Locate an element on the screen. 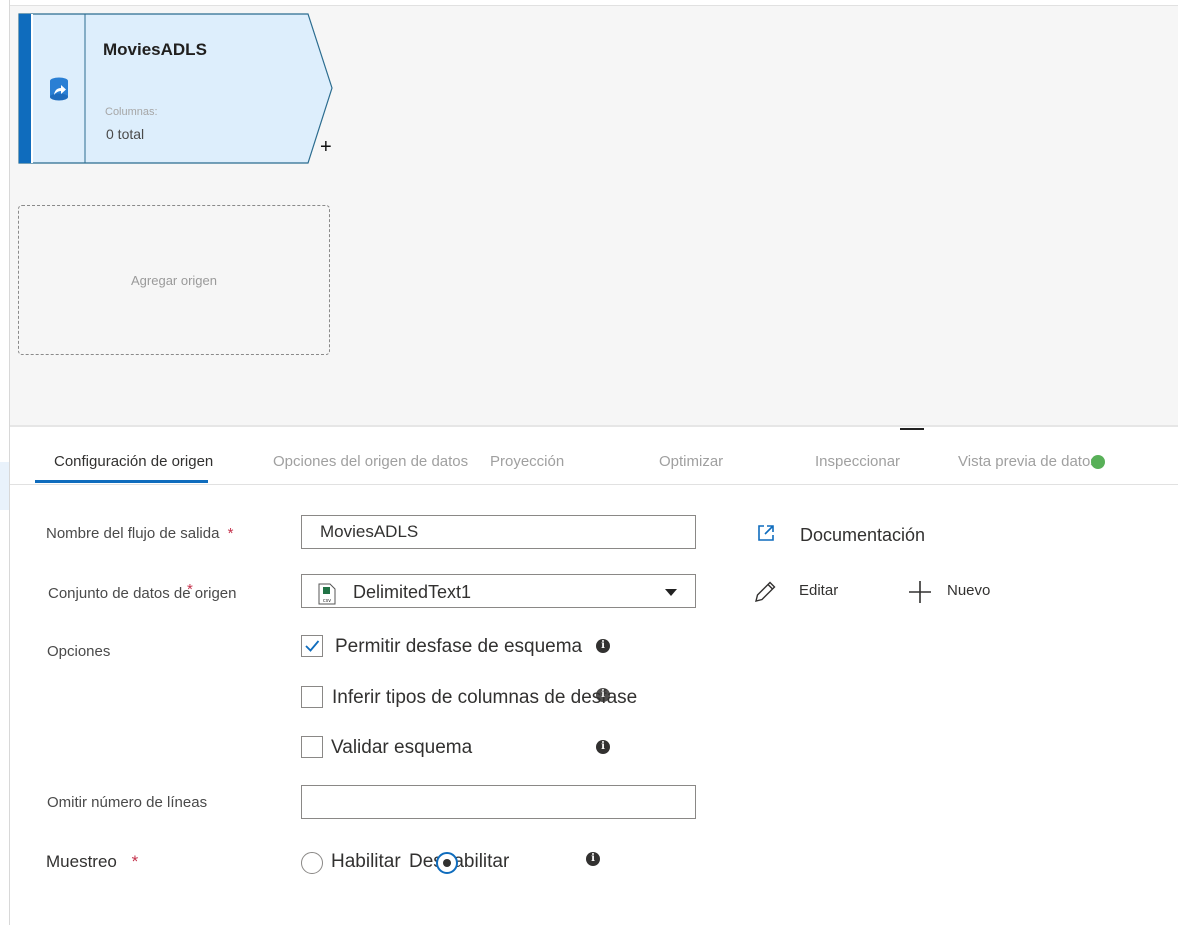 Image resolution: width=1178 pixels, height=925 pixels. add-source-box: Agregar origen is located at coordinates (174, 280).